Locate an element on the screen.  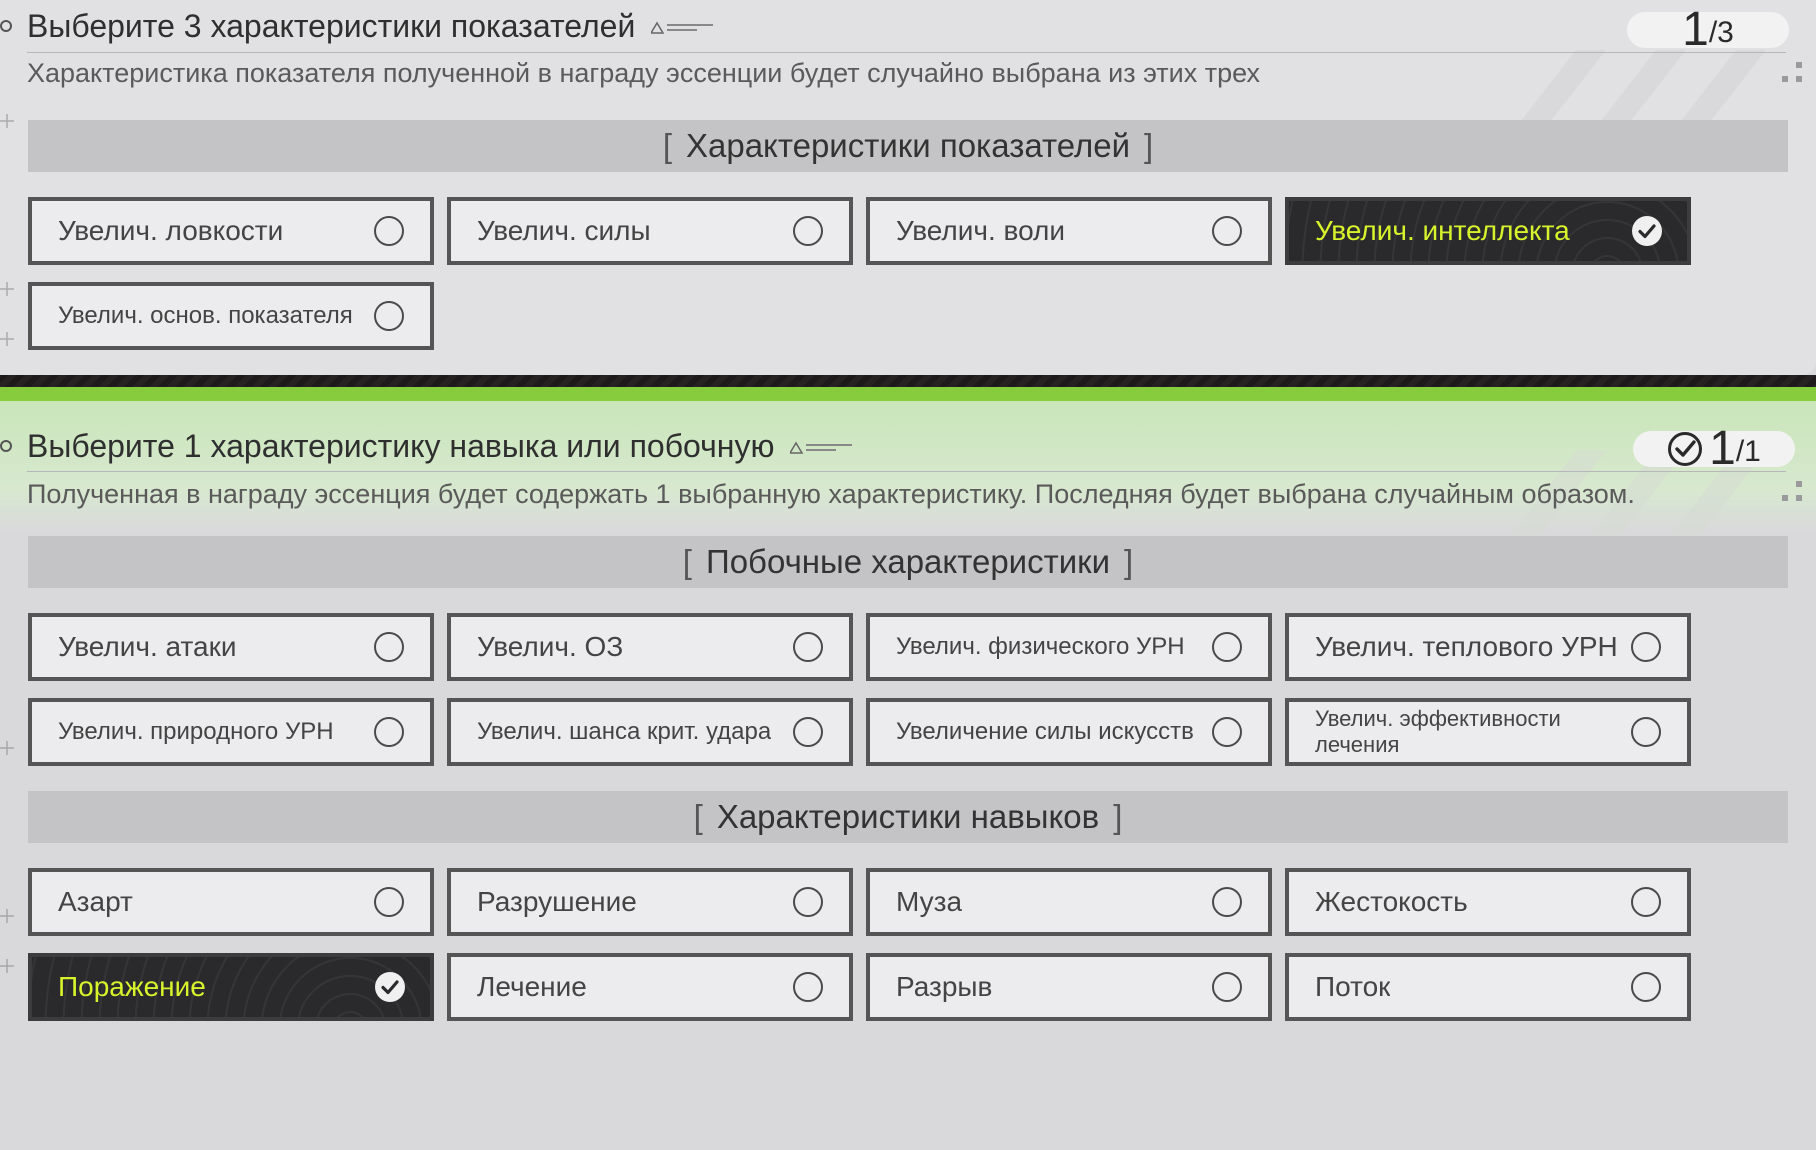
option-hp: Увелич. ОЗ is located at coordinates (650, 647).